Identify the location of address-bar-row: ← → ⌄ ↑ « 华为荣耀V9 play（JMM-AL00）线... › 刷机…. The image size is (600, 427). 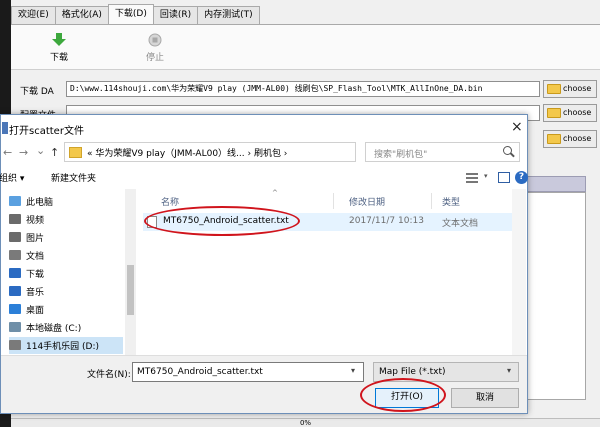
(264, 153).